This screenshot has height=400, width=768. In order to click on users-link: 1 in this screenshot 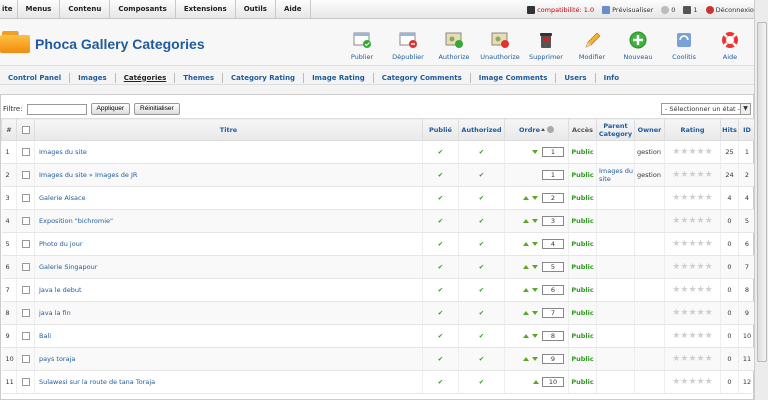, I will do `click(690, 9)`.